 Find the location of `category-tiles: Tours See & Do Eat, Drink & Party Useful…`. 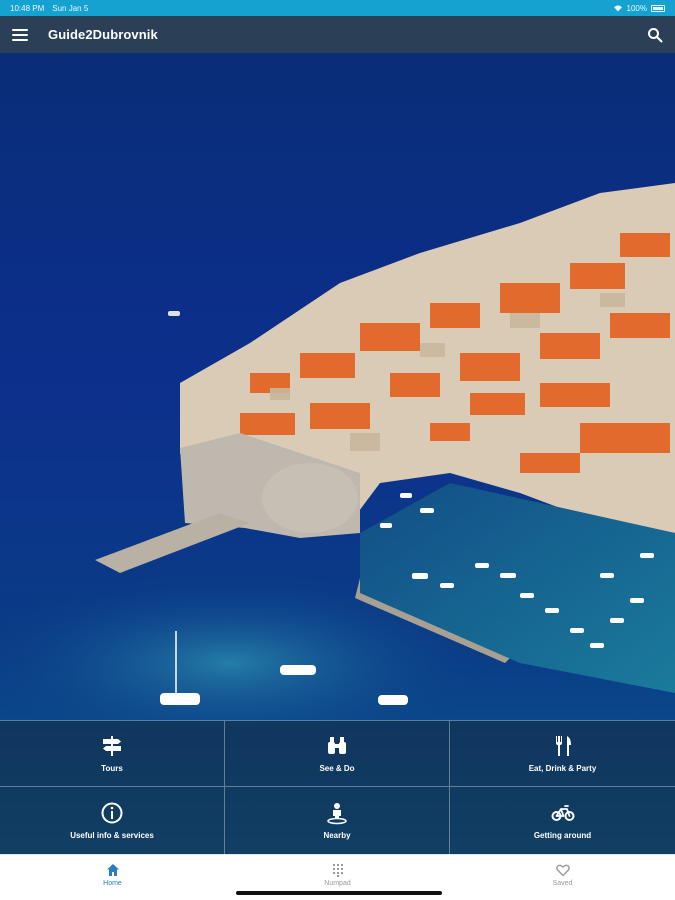

category-tiles: Tours See & Do Eat, Drink & Party Useful… is located at coordinates (337, 787).